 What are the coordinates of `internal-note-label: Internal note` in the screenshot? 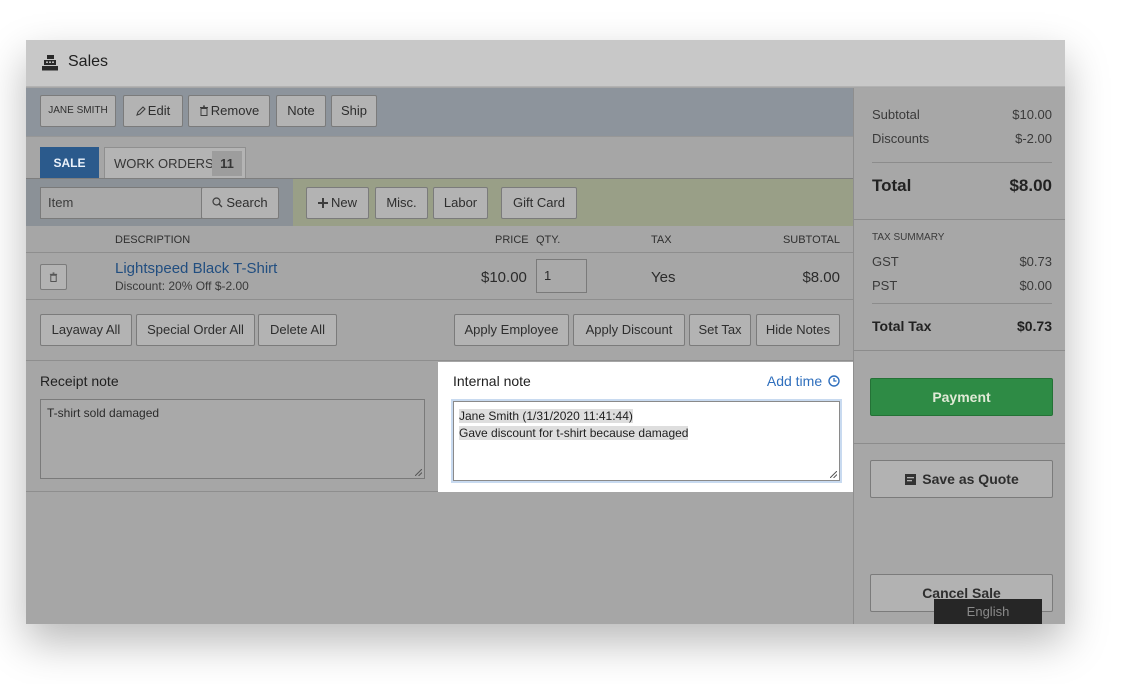 It's located at (492, 381).